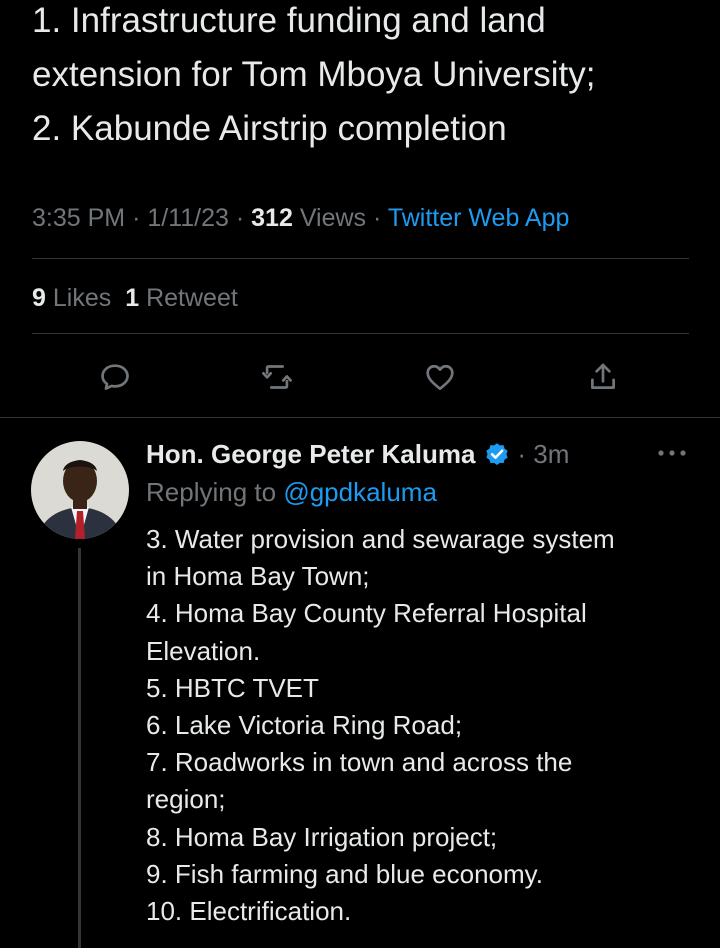 The image size is (720, 948). I want to click on share-icon, so click(603, 376).